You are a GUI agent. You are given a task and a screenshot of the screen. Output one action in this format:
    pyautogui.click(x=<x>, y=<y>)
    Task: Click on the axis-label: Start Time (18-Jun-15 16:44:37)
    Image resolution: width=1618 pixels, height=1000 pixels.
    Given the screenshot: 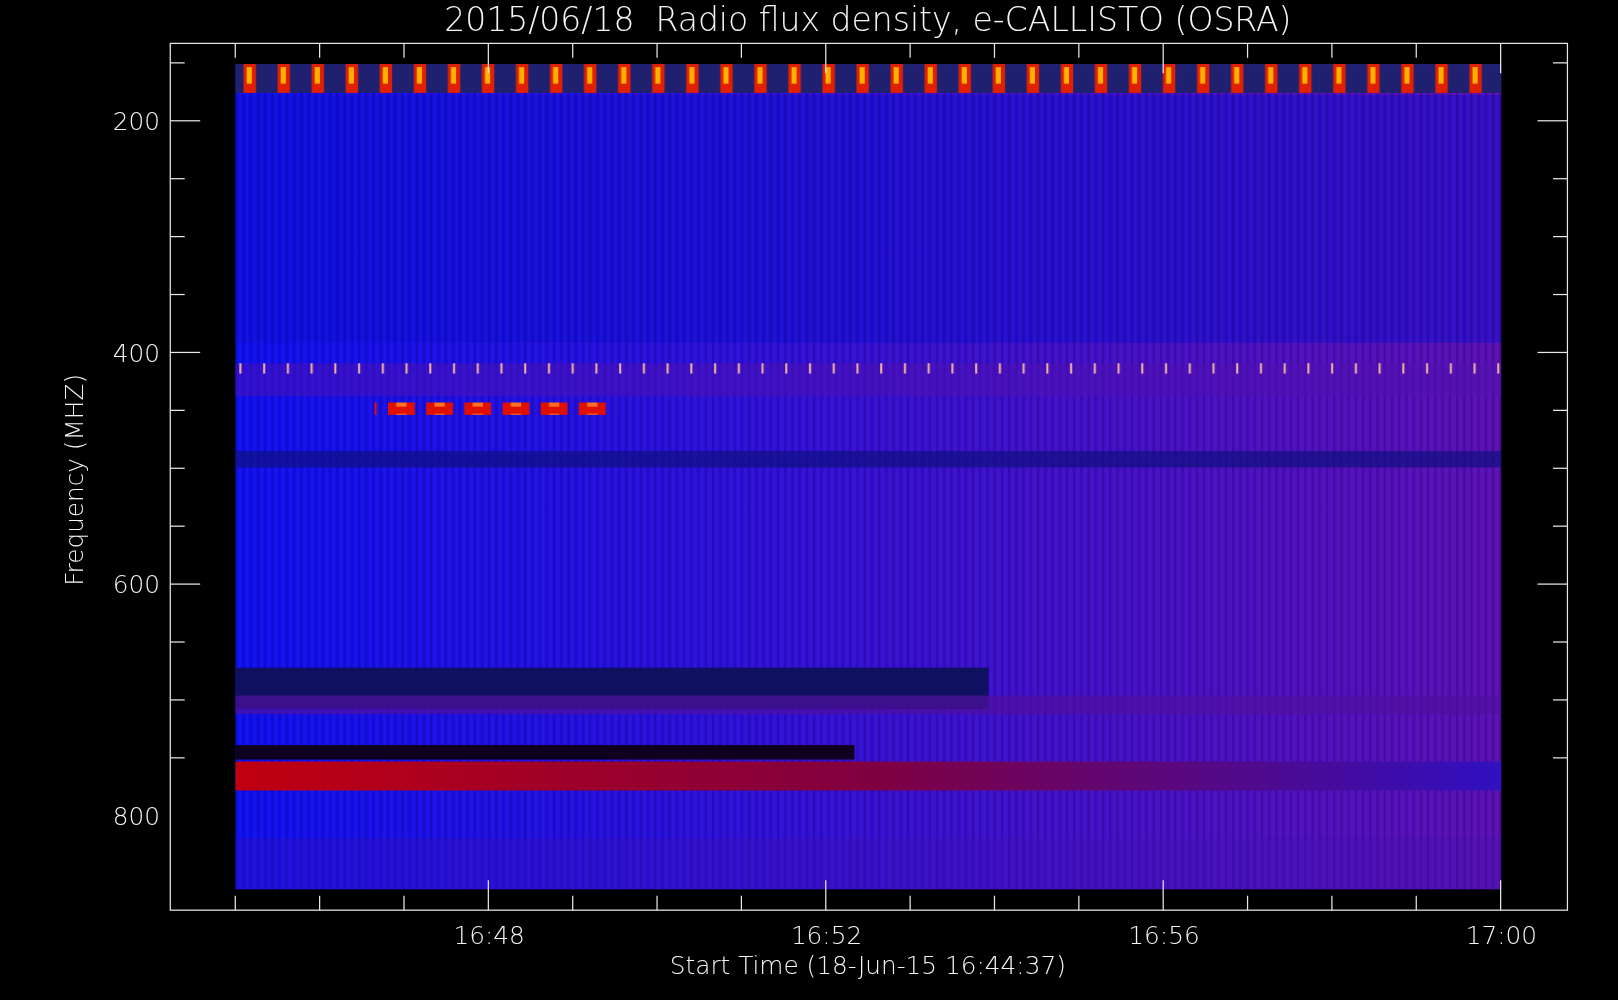 What is the action you would take?
    pyautogui.click(x=867, y=966)
    